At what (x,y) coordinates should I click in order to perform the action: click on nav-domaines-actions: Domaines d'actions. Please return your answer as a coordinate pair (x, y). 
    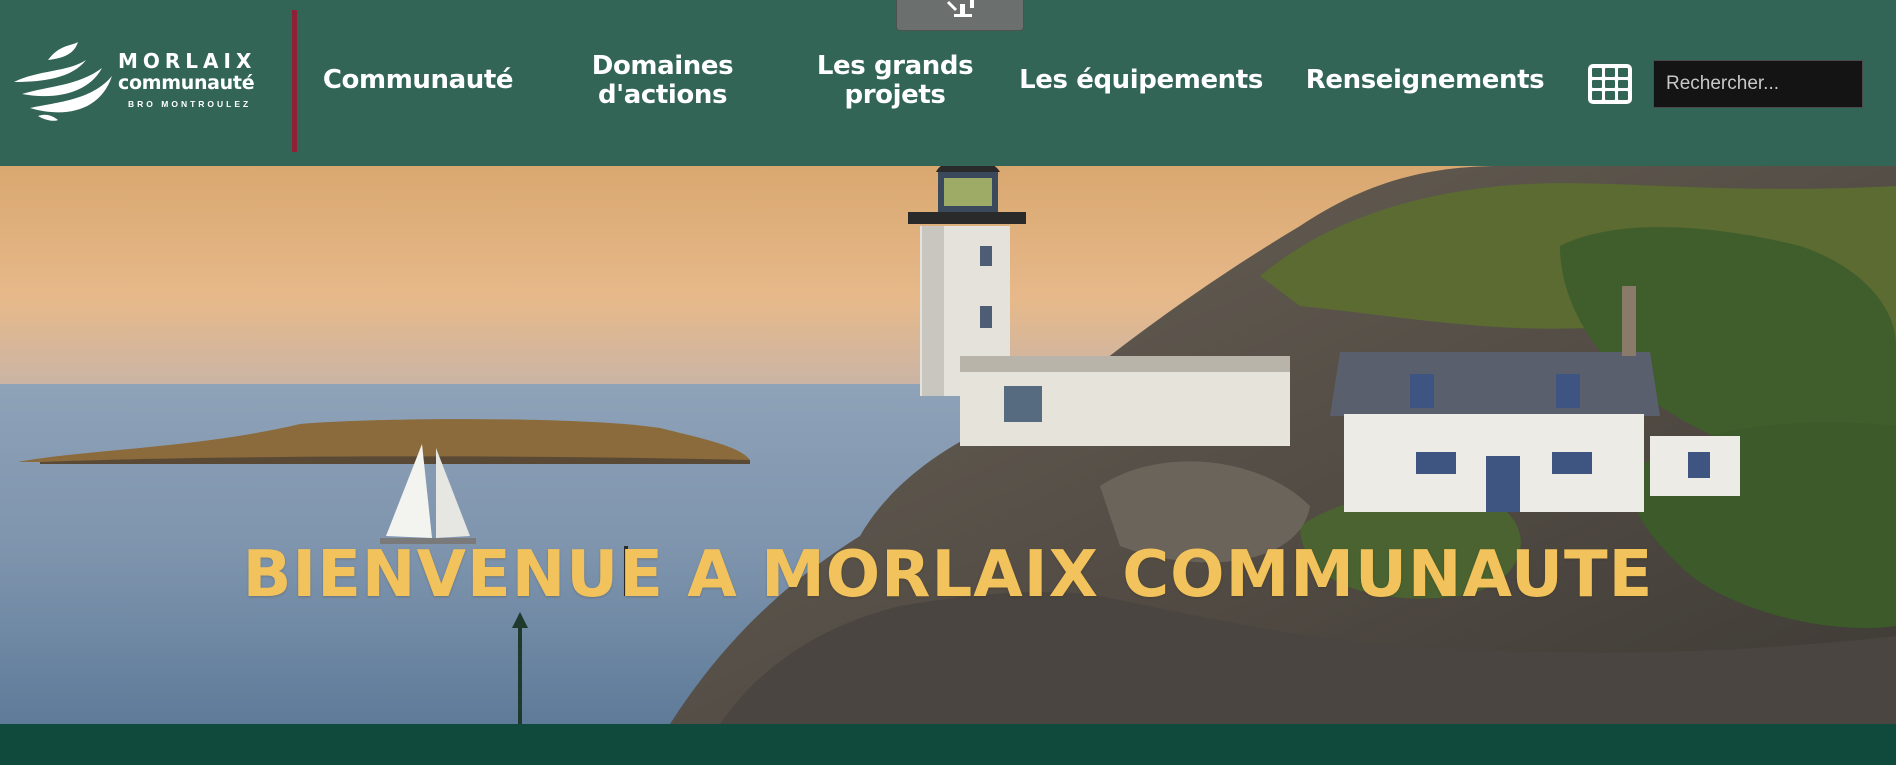
    Looking at the image, I should click on (662, 81).